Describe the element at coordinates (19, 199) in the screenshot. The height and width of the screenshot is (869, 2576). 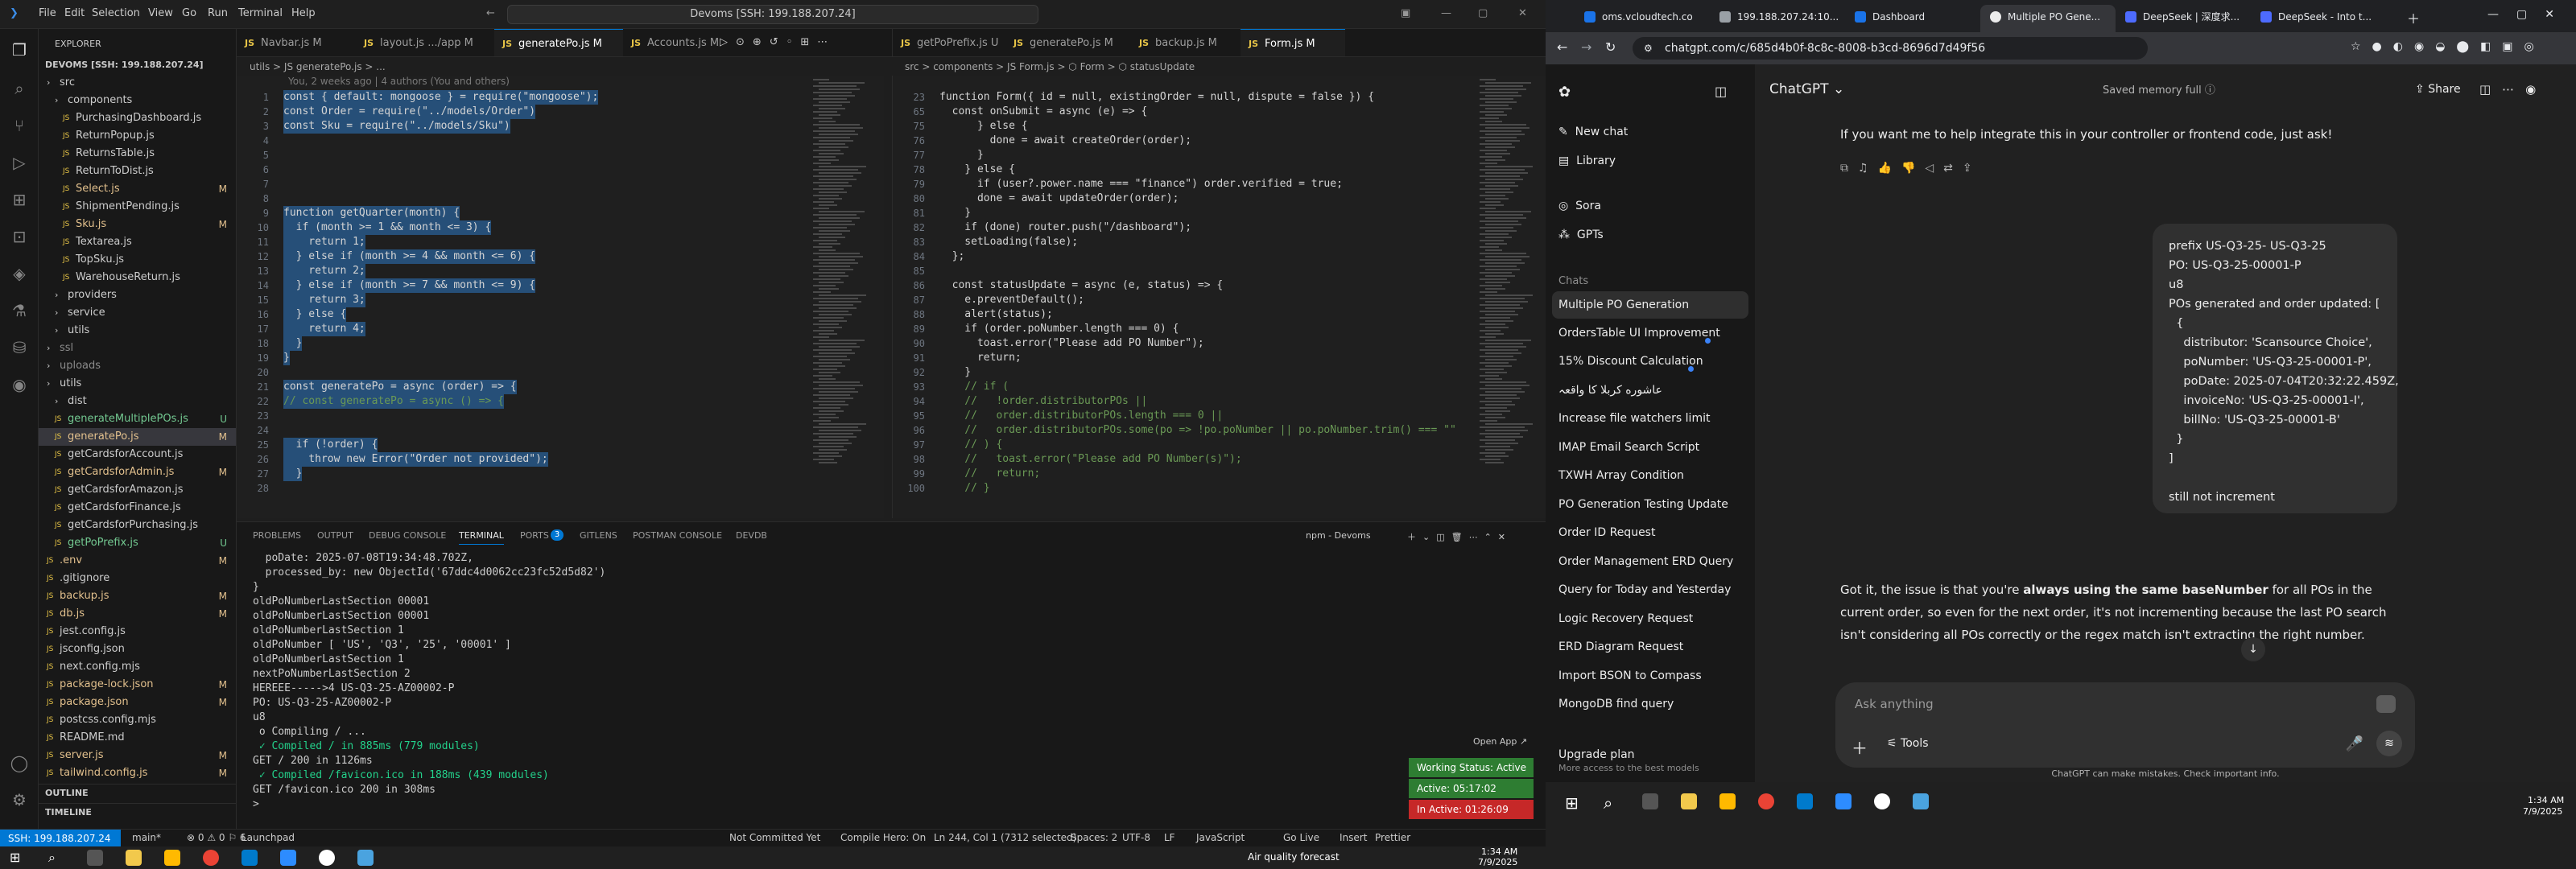
I see `extensions-icon: ⊞` at that location.